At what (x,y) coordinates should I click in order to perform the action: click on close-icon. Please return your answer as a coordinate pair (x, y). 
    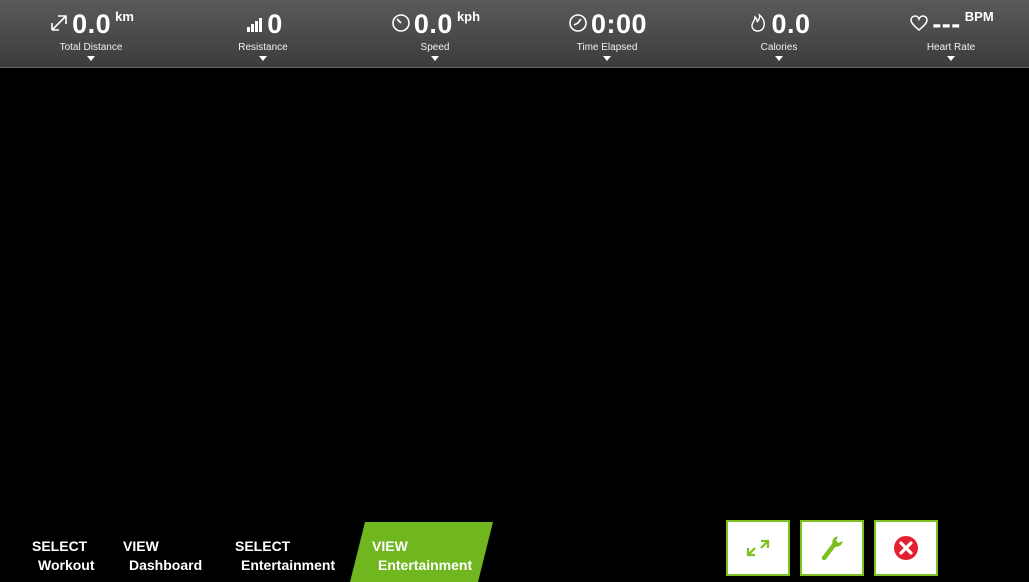
    Looking at the image, I should click on (906, 548).